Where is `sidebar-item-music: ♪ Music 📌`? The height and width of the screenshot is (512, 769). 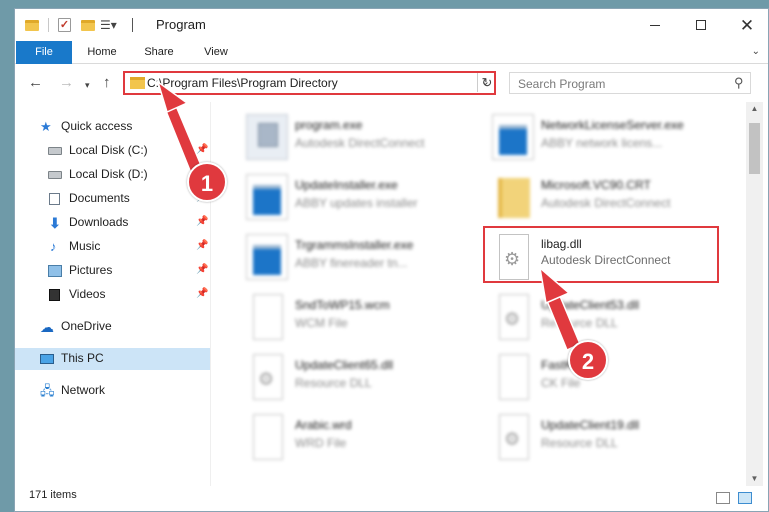
sidebar-item-music: ♪ Music 📌 is located at coordinates (112, 247).